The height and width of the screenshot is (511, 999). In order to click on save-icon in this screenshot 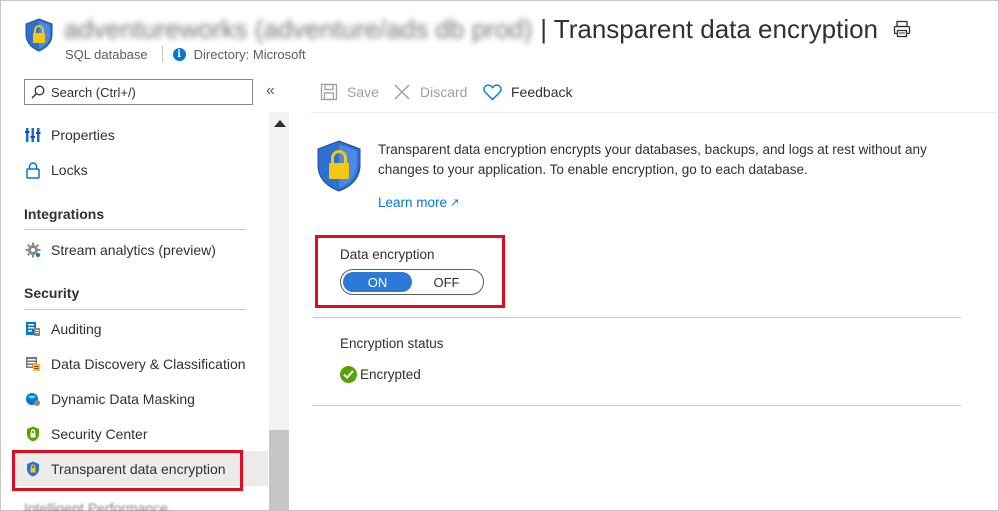, I will do `click(329, 92)`.